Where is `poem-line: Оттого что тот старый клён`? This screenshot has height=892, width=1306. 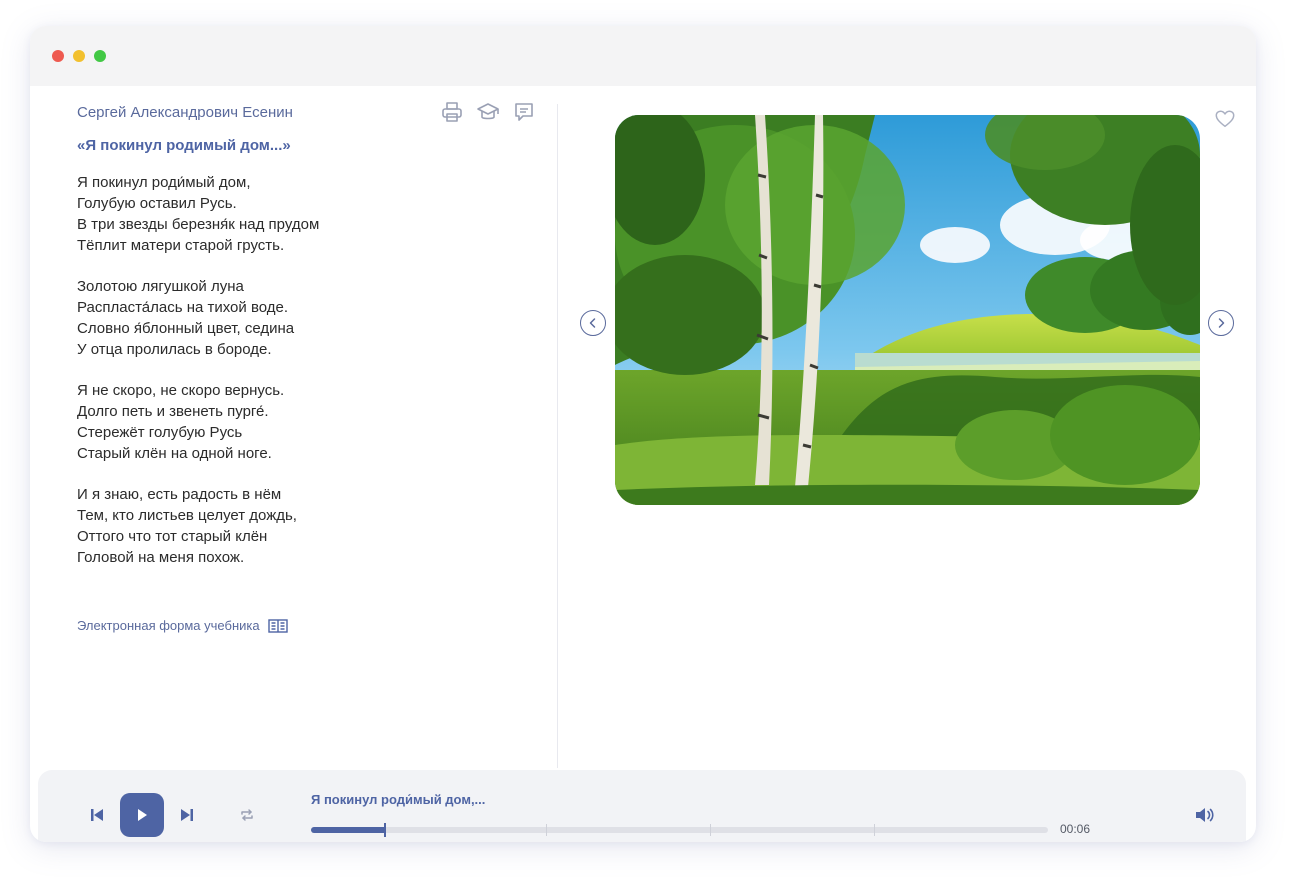 poem-line: Оттого что тот старый клён is located at coordinates (172, 536).